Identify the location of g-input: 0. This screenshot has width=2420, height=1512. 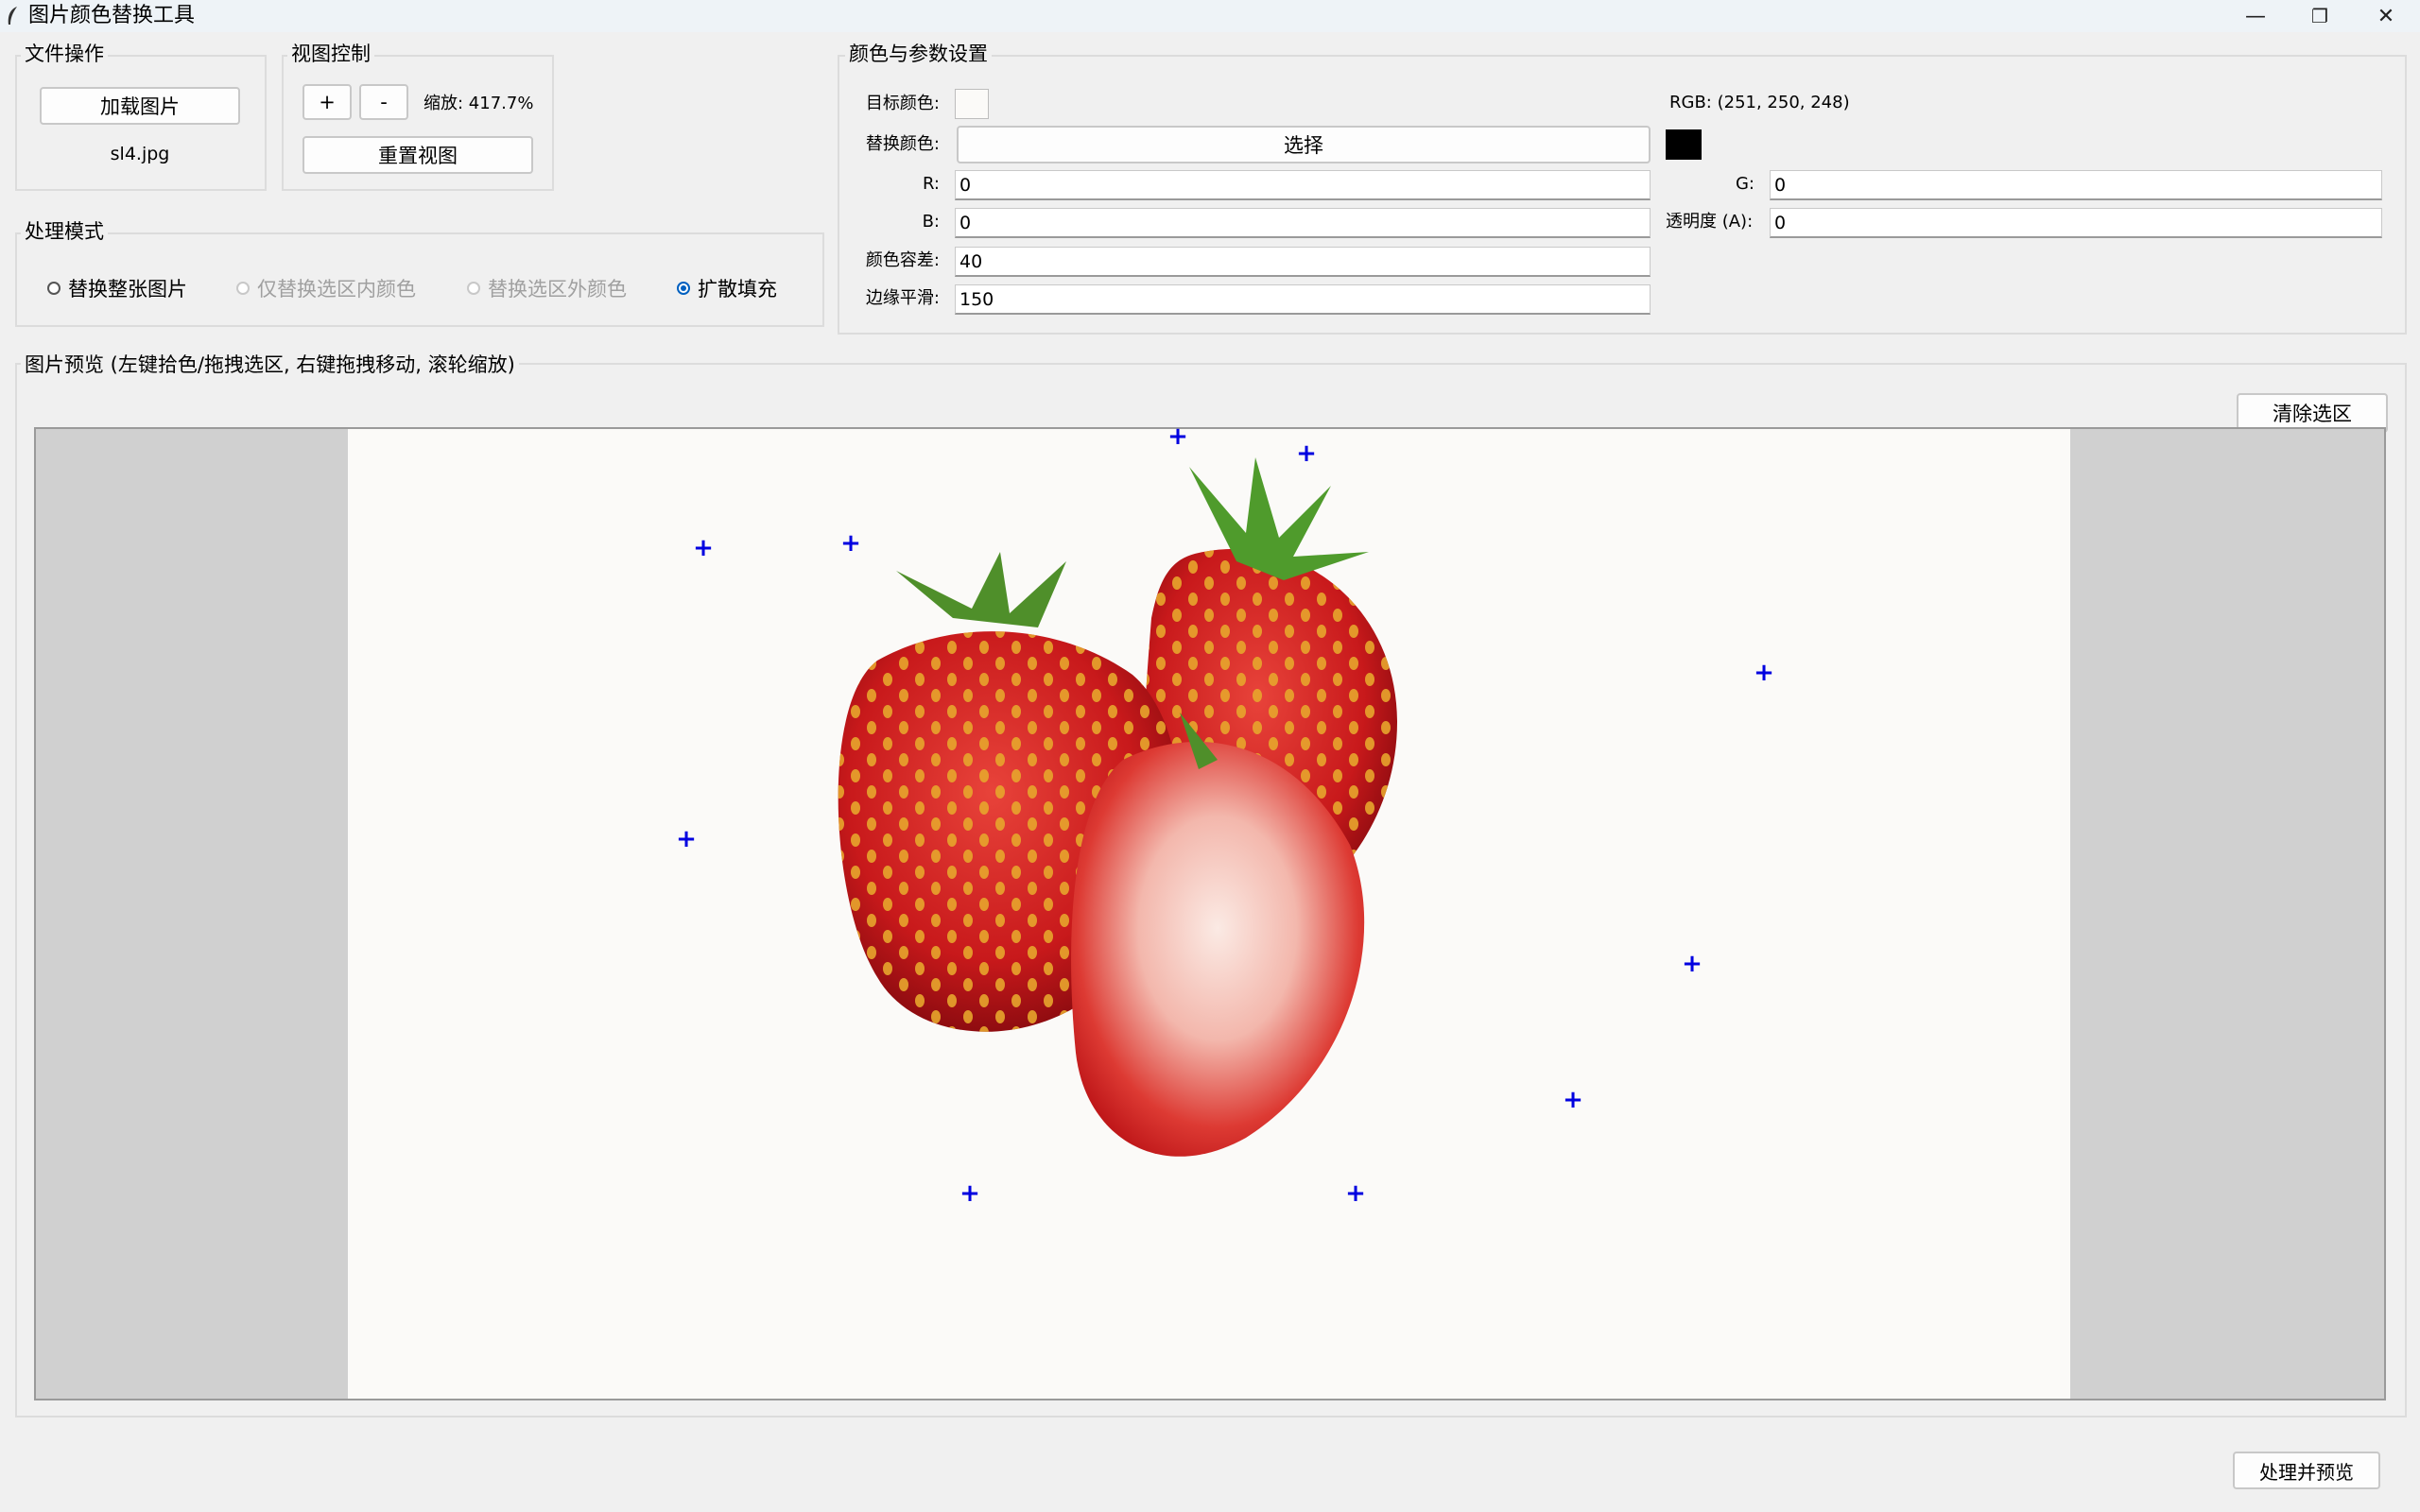
(2076, 185).